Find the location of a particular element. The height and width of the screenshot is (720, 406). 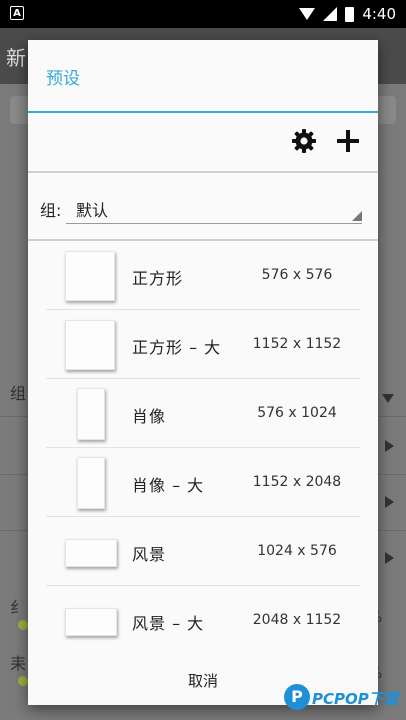

preset-item: 肖像 576 x 1024 is located at coordinates (203, 413).